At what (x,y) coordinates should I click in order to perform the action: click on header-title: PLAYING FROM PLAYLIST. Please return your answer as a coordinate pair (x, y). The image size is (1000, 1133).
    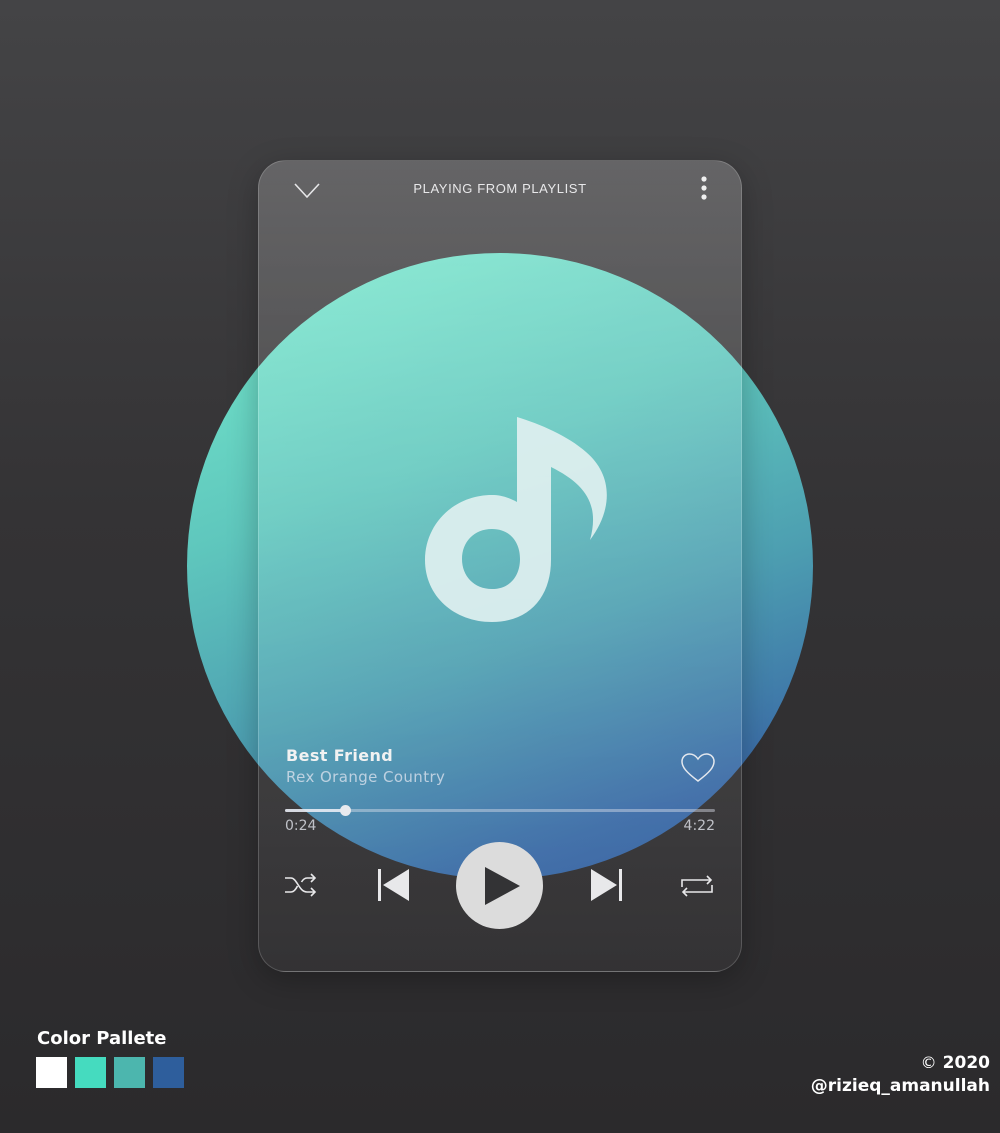
    Looking at the image, I should click on (500, 188).